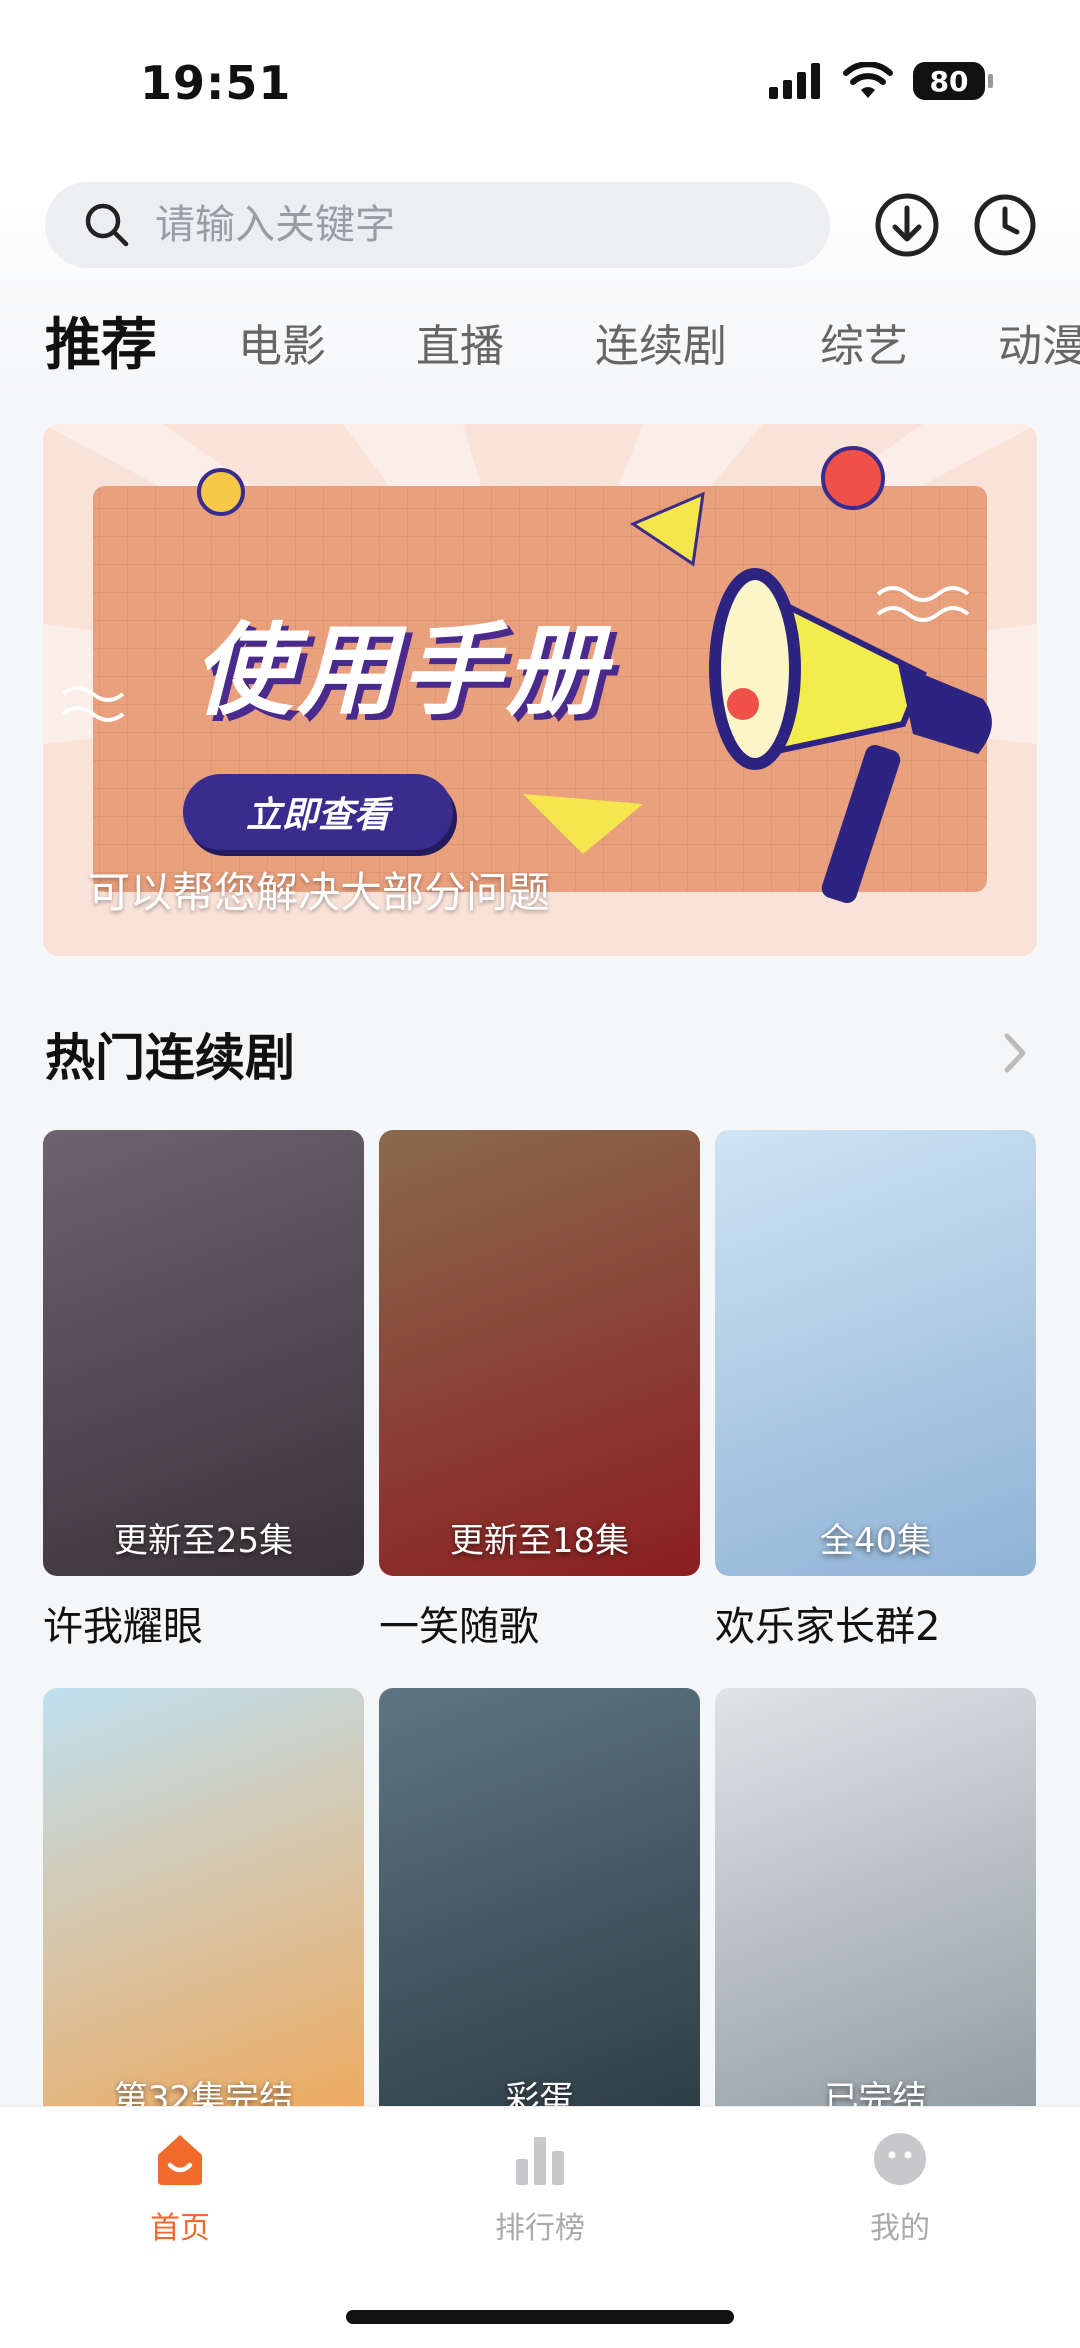 Image resolution: width=1080 pixels, height=2348 pixels. I want to click on drama-poster: 更新至18集, so click(539, 1353).